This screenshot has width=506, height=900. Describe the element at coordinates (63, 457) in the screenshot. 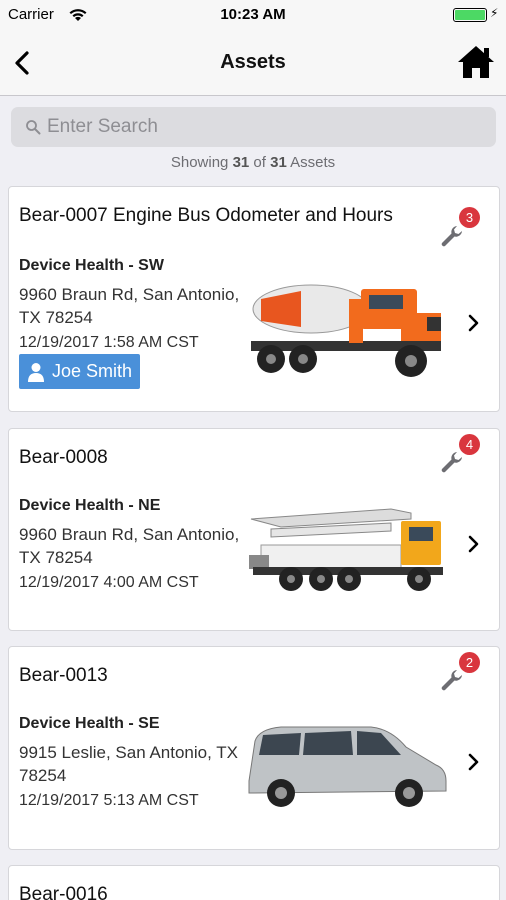

I see `asset-title: Bear-0008` at that location.